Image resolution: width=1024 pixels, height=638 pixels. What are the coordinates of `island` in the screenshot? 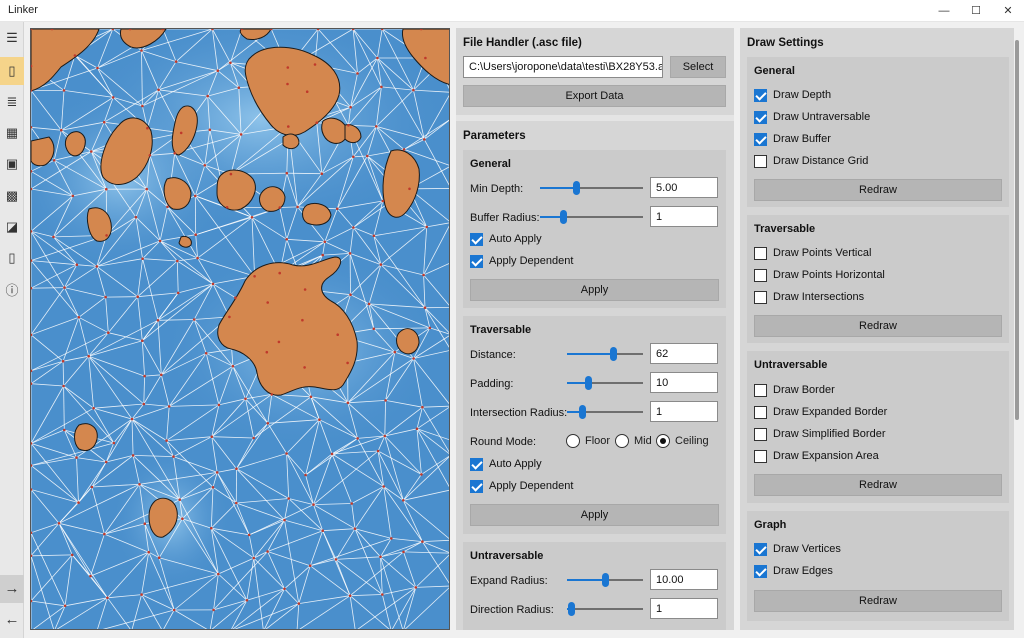 It's located at (272, 199).